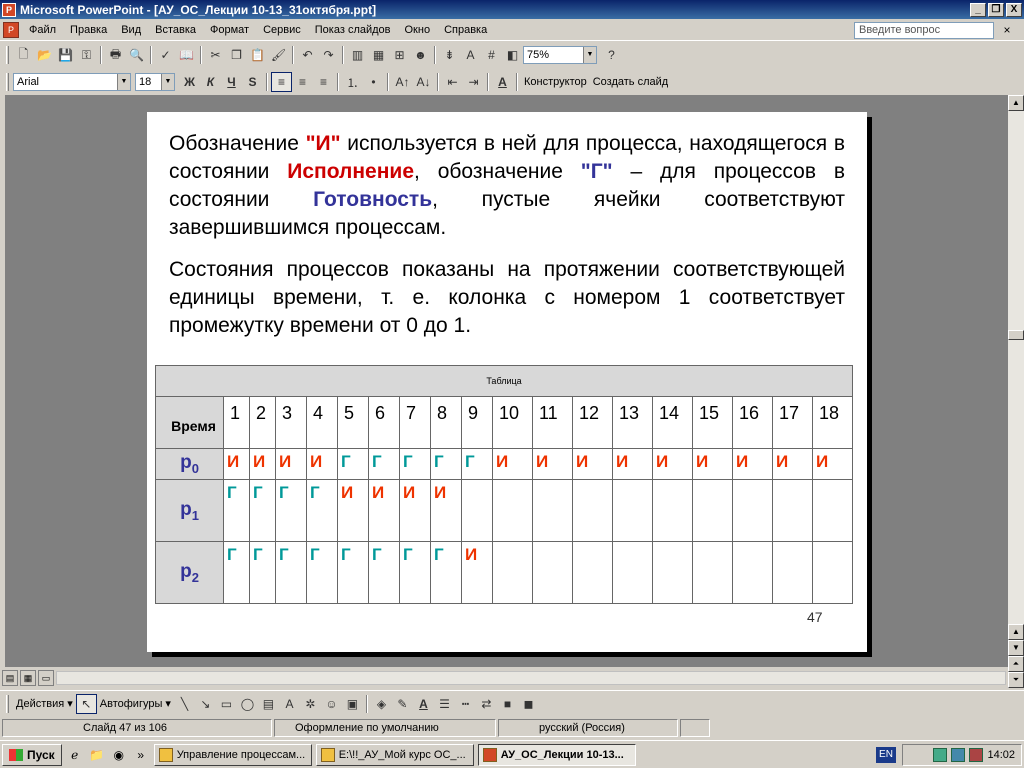  What do you see at coordinates (378, 55) in the screenshot?
I see `table-icon: ▦` at bounding box center [378, 55].